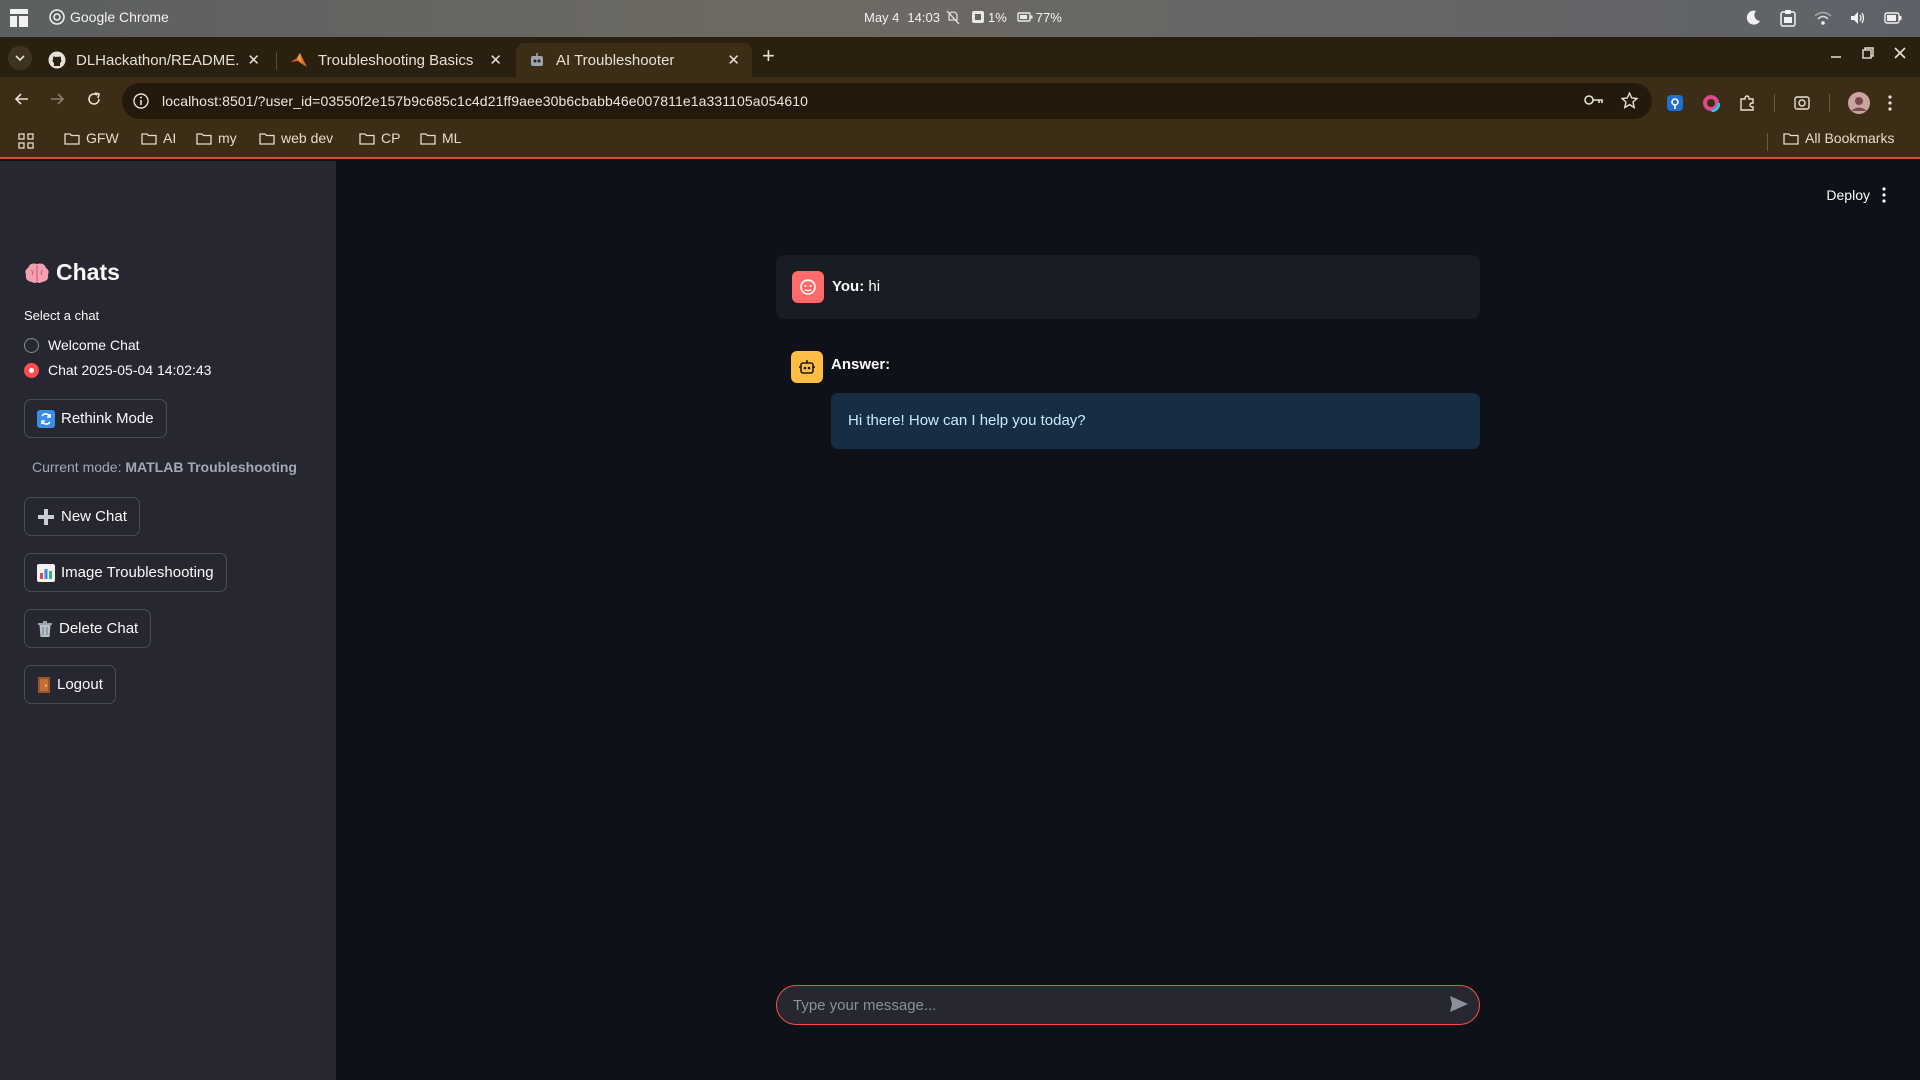 The height and width of the screenshot is (1080, 1920). Describe the element at coordinates (396, 60) in the screenshot. I see `tab-troubleshooting-basics: Troubleshooting Basics ✕` at that location.